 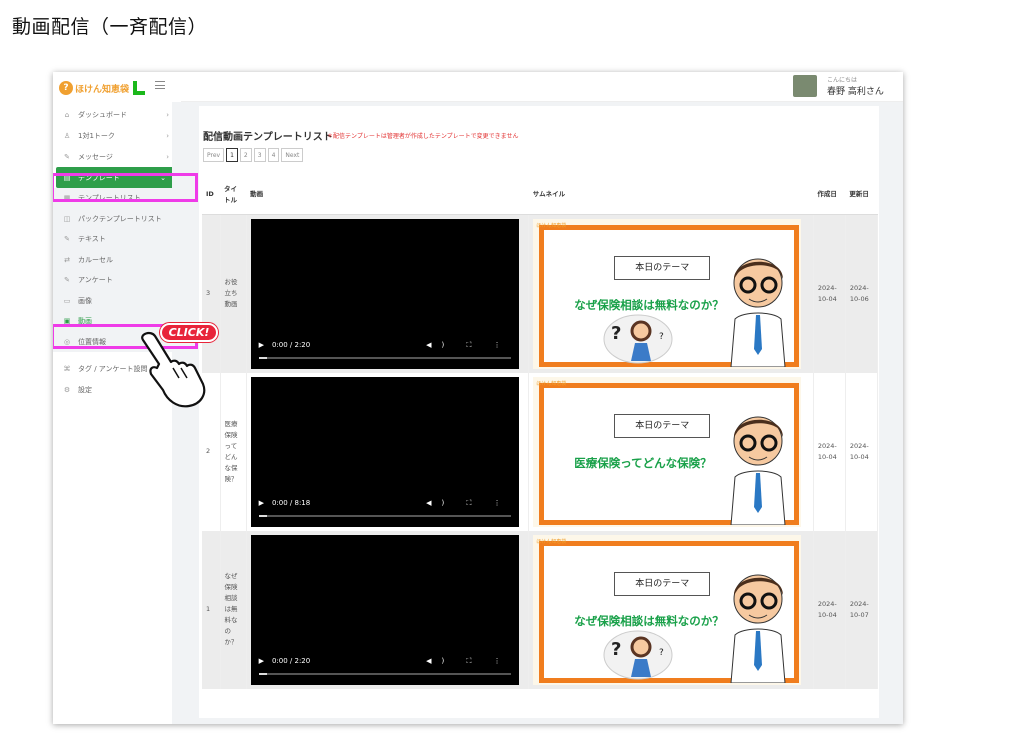 What do you see at coordinates (125, 187) in the screenshot?
I see `highlight-template` at bounding box center [125, 187].